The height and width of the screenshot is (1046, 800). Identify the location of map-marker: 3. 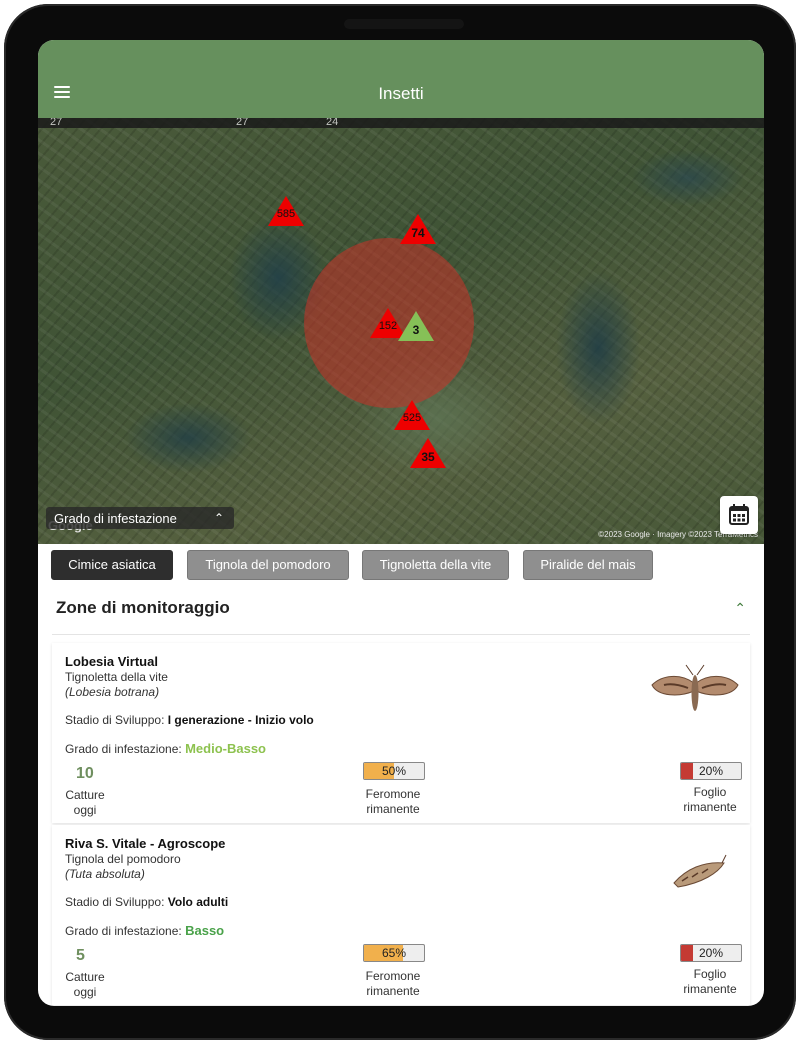
(416, 326).